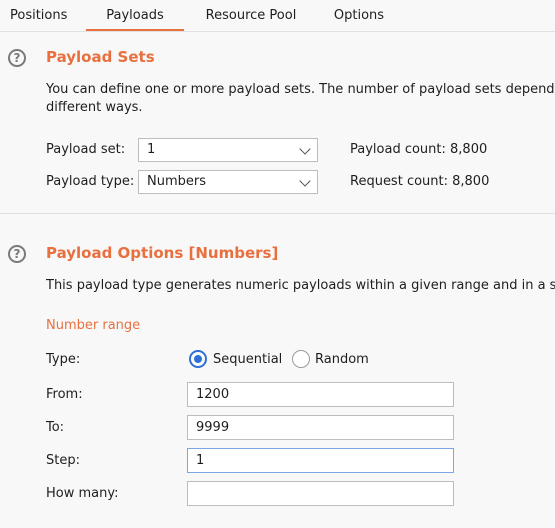 This screenshot has height=528, width=555. I want to click on tab-bar: Positions Payloads Resource Pool Options, so click(277, 16).